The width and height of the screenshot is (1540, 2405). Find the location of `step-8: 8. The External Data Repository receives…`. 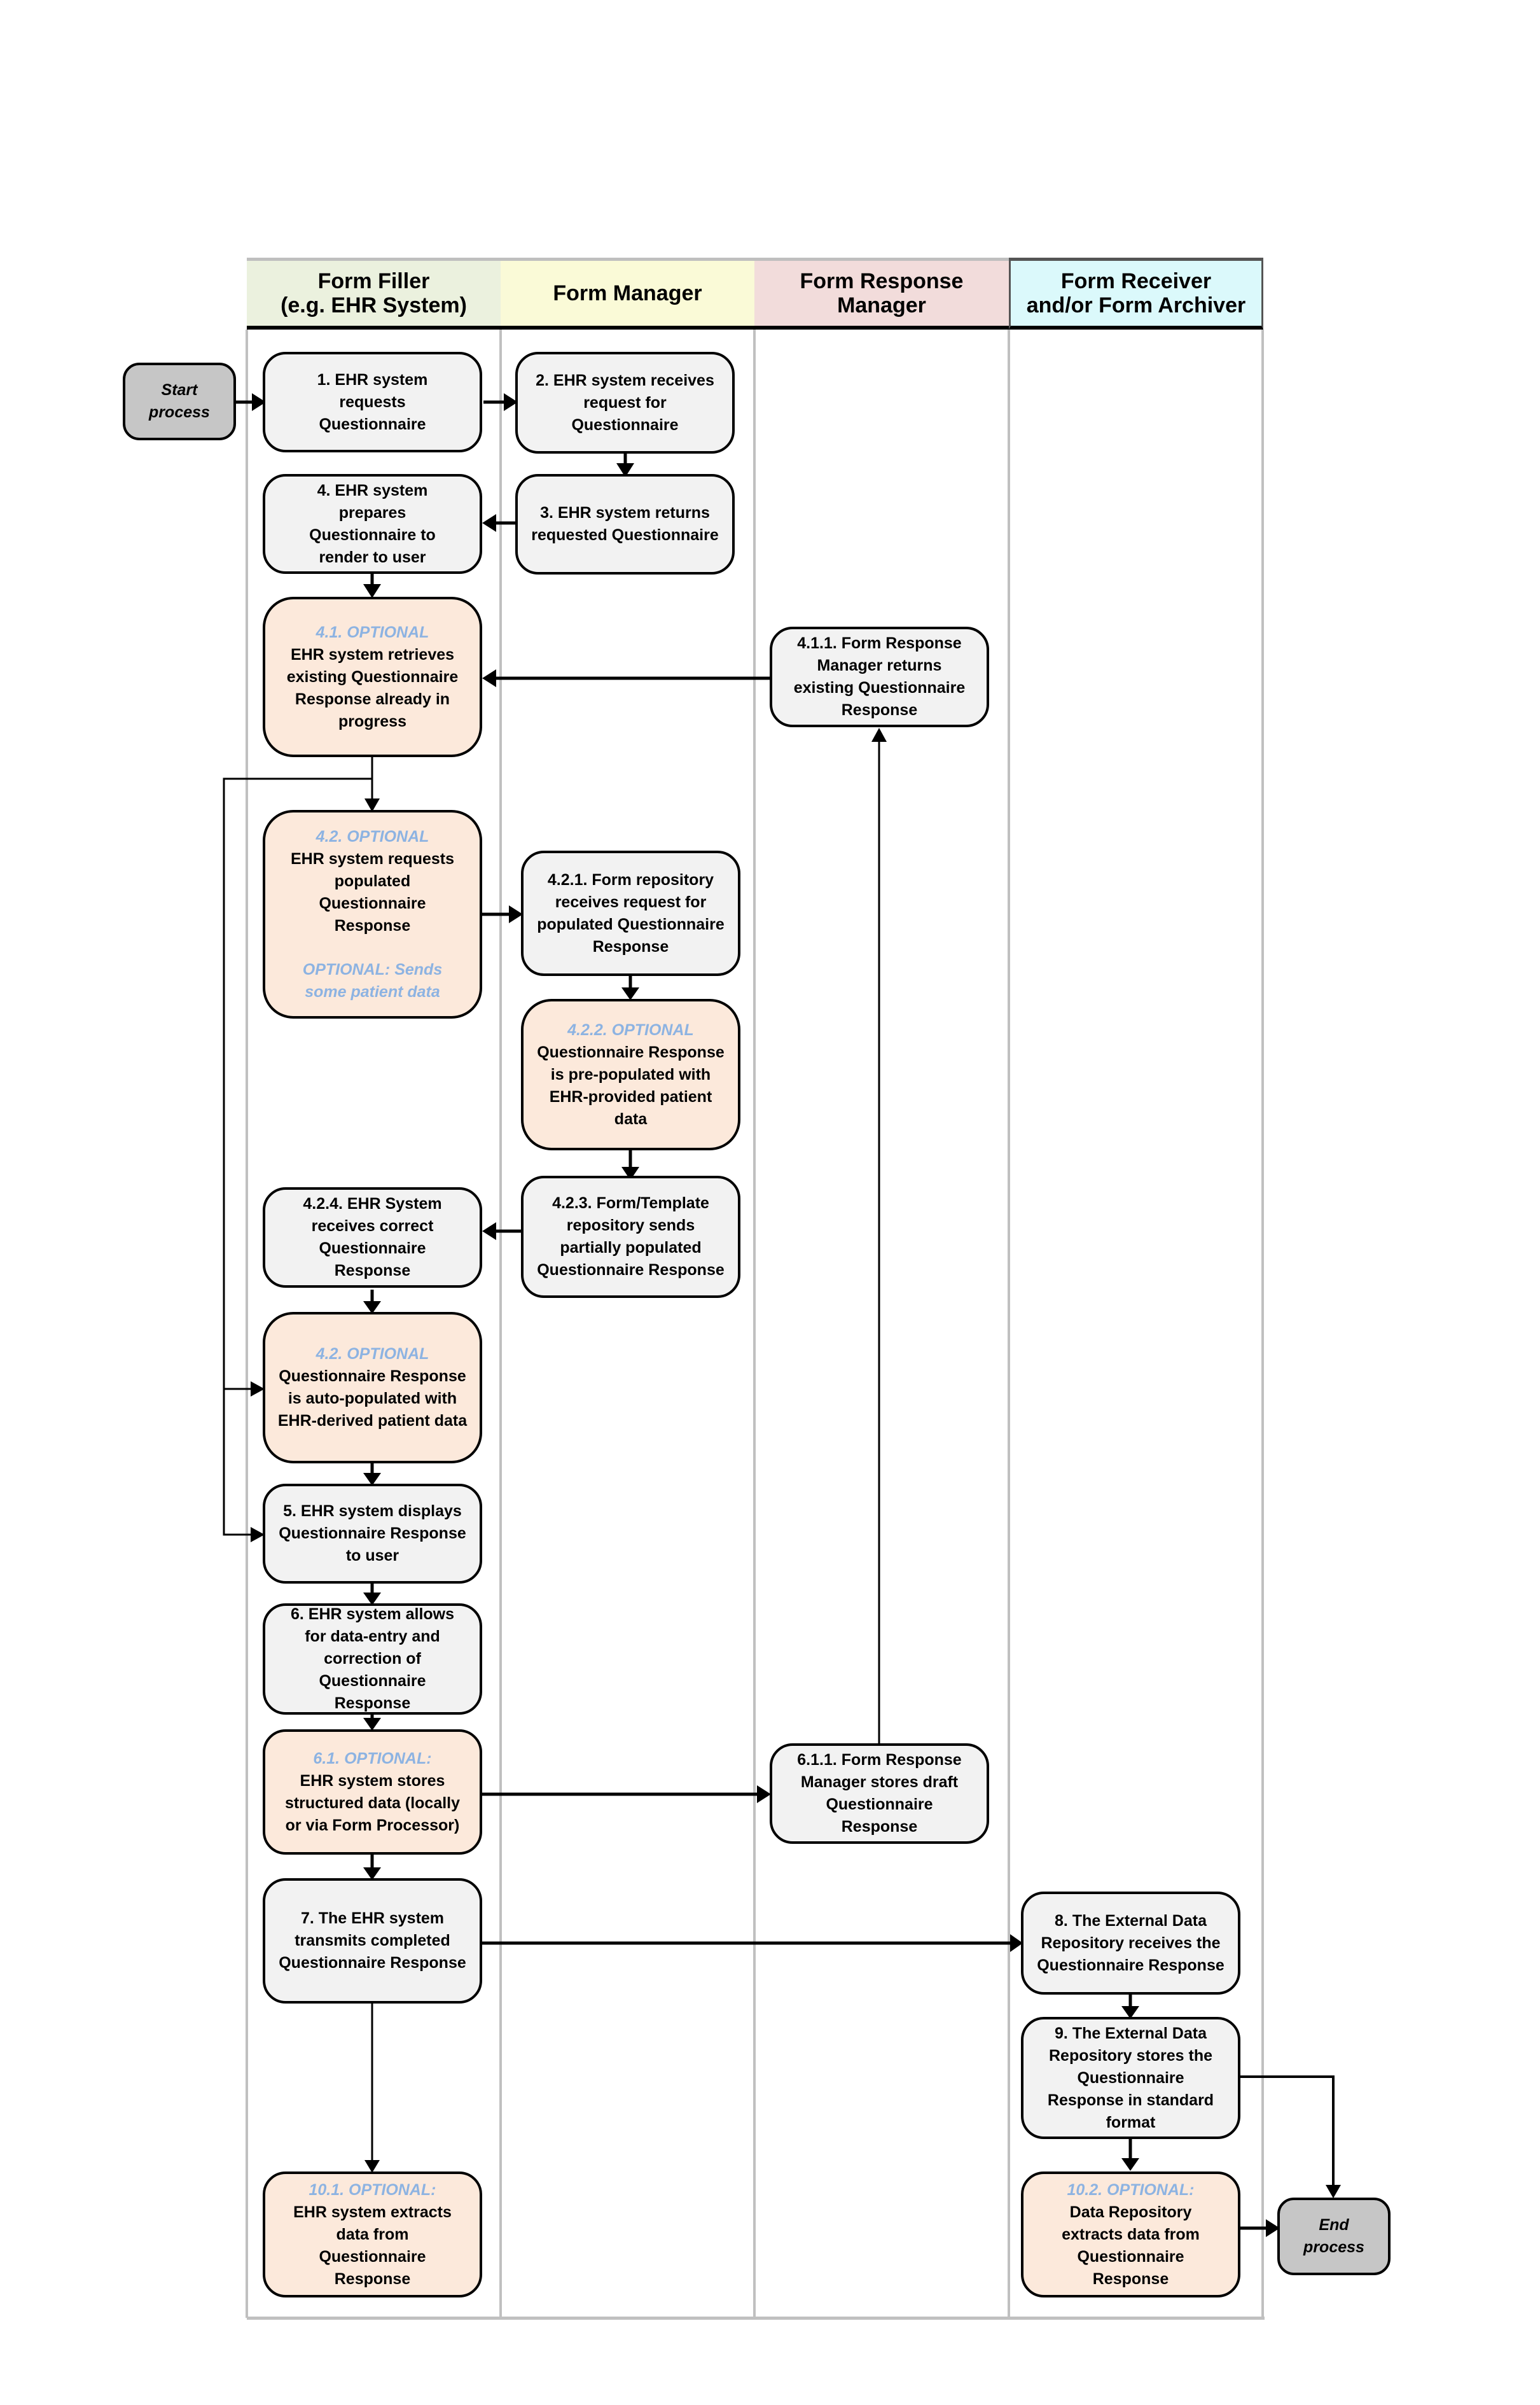

step-8: 8. The External Data Repository receives… is located at coordinates (1131, 1944).